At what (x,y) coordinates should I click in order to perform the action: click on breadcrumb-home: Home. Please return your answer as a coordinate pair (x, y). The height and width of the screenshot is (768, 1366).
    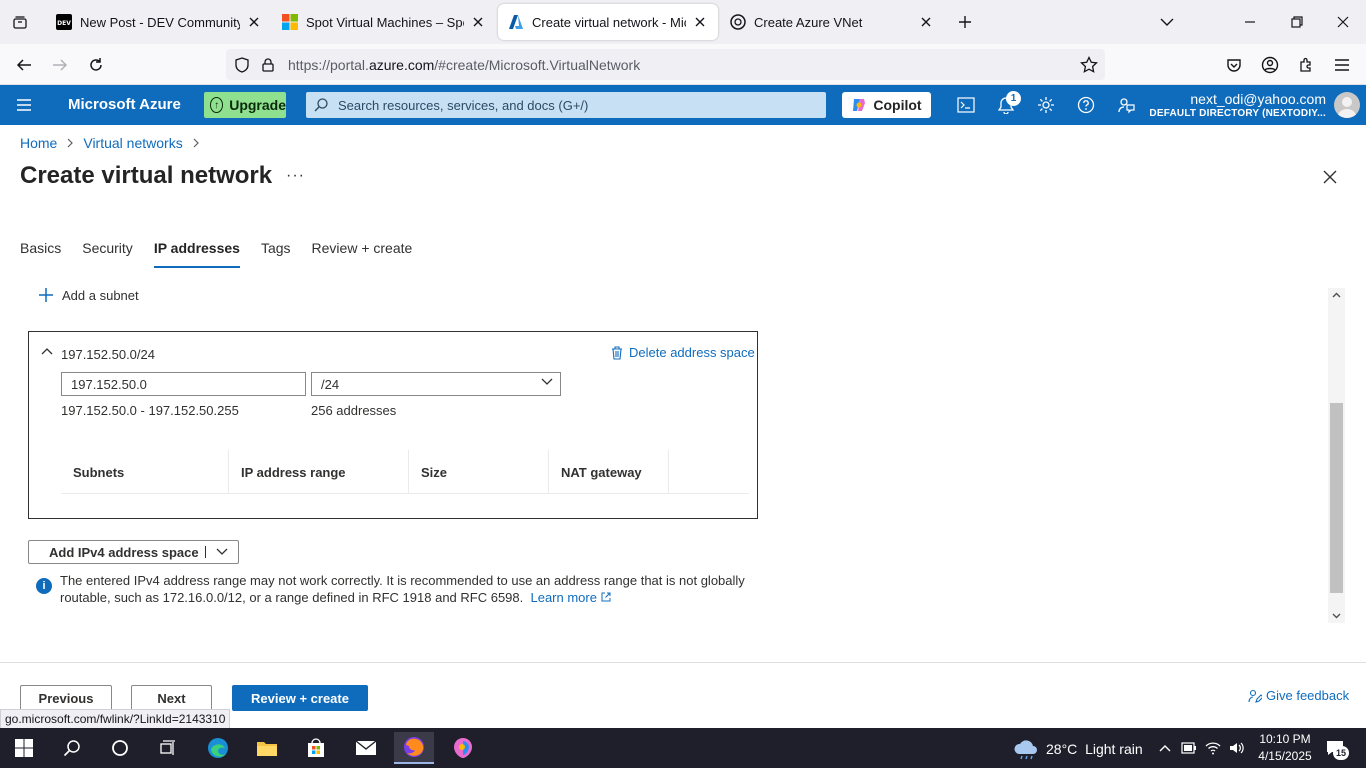
    Looking at the image, I should click on (38, 143).